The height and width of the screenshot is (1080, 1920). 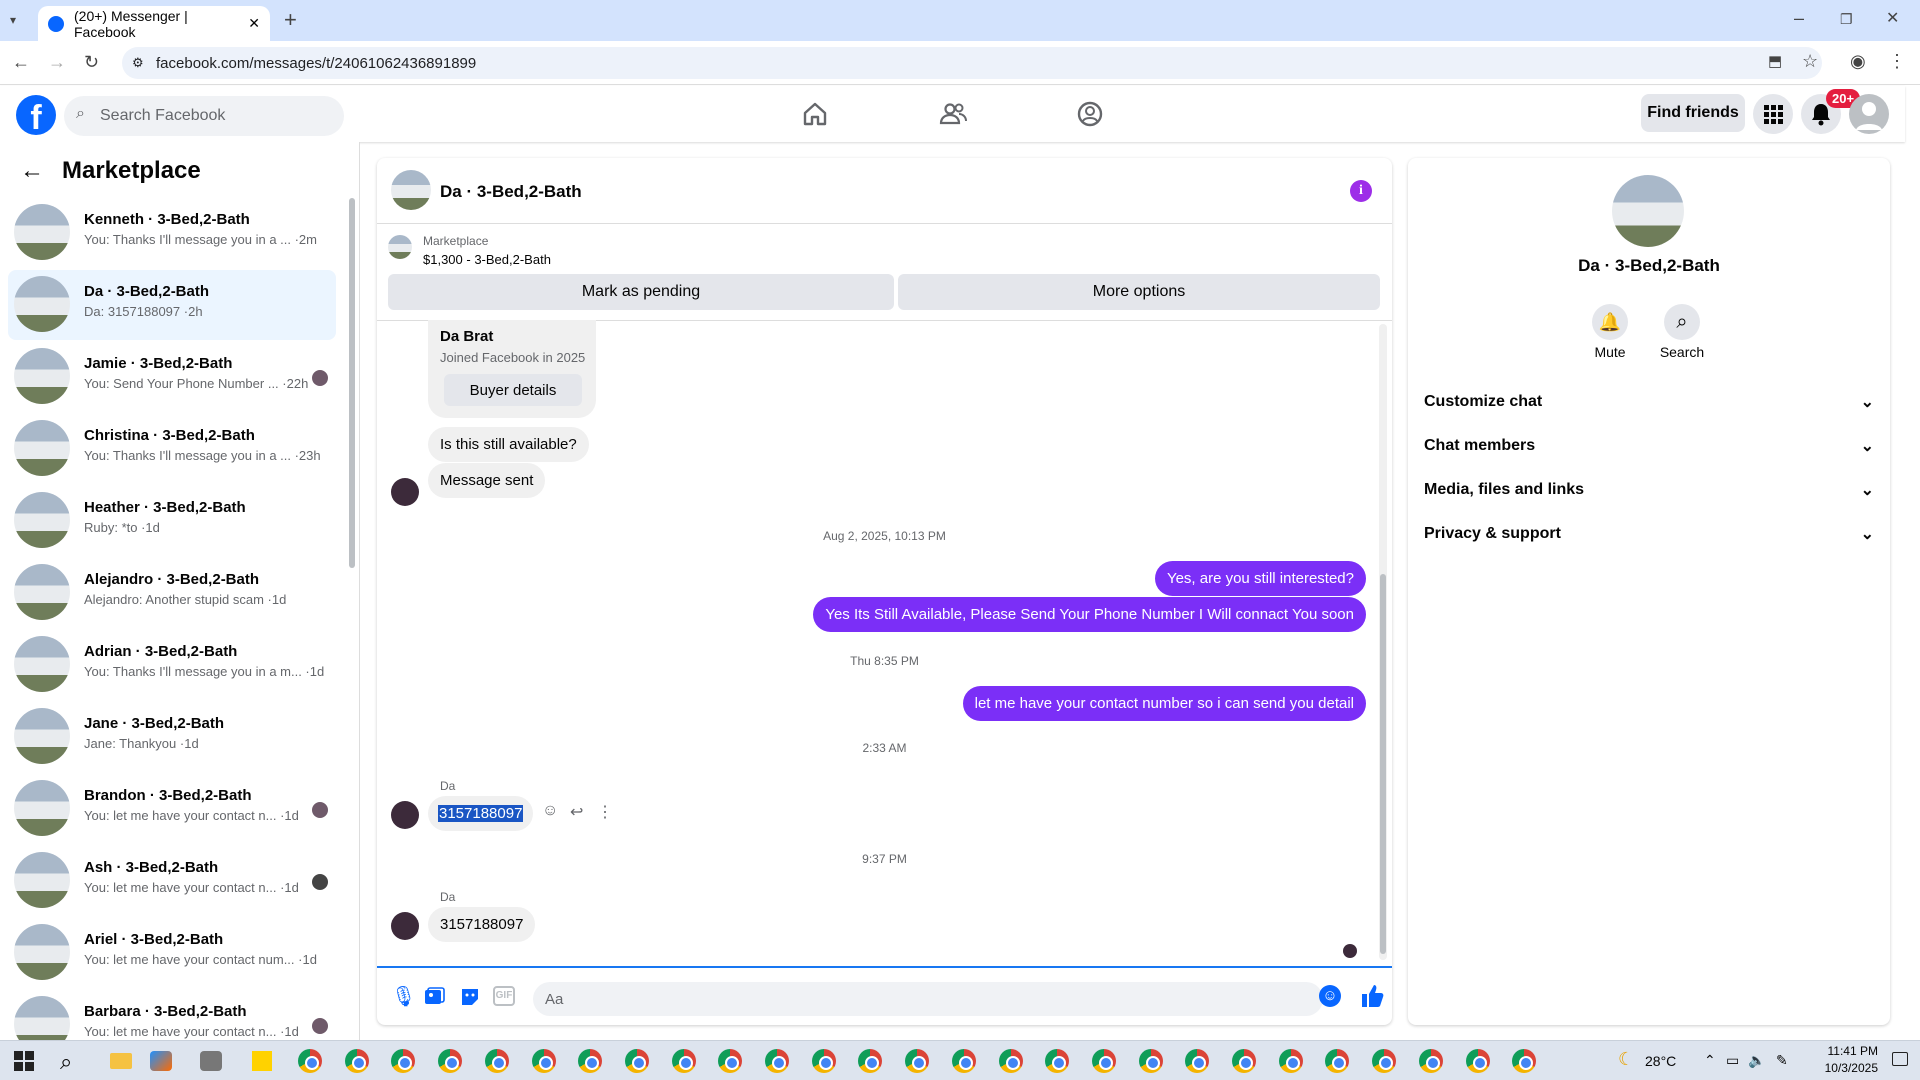 I want to click on network-icon: ▭, so click(x=1732, y=1060).